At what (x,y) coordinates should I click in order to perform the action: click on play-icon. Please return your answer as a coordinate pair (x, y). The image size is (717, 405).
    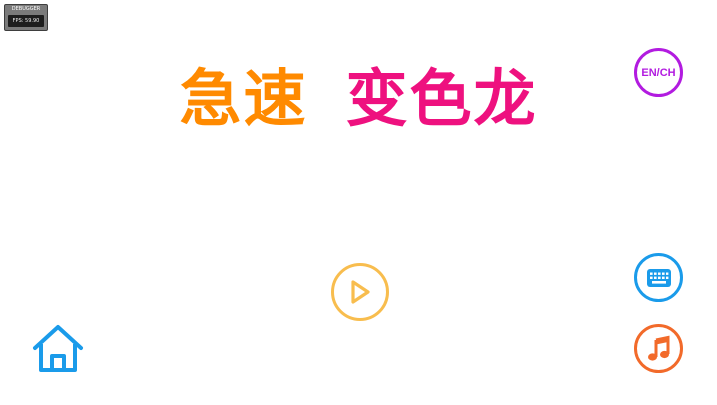
    Looking at the image, I should click on (360, 292).